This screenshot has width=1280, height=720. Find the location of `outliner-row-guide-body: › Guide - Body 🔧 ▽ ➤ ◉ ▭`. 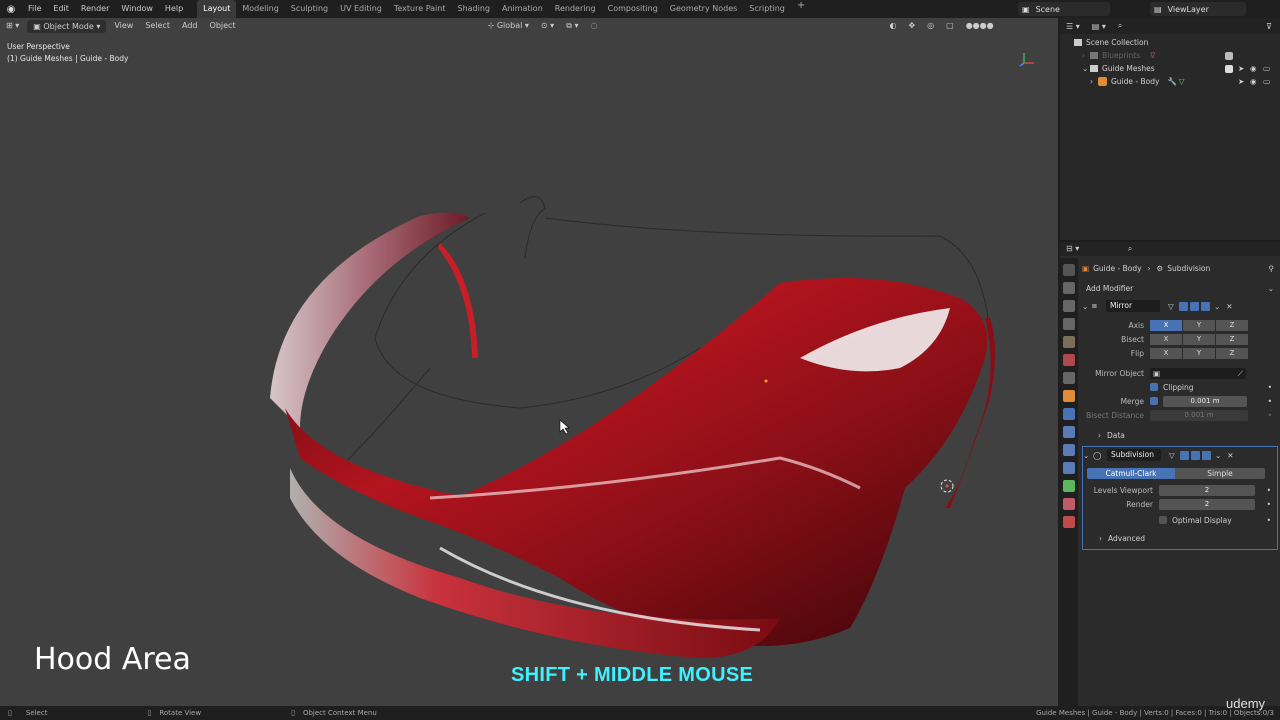

outliner-row-guide-body: › Guide - Body 🔧 ▽ ➤ ◉ ▭ is located at coordinates (1170, 81).